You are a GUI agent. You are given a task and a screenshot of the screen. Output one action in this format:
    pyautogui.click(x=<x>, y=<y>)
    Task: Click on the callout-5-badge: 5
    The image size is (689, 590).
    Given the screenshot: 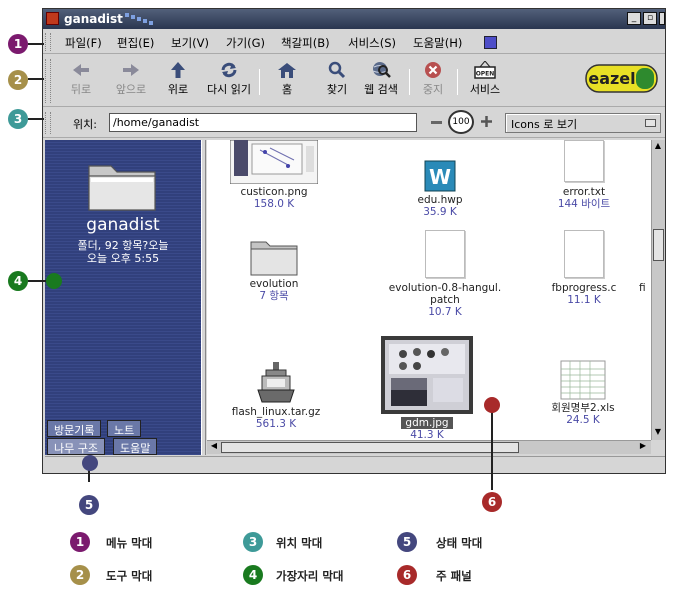 What is the action you would take?
    pyautogui.click(x=89, y=505)
    